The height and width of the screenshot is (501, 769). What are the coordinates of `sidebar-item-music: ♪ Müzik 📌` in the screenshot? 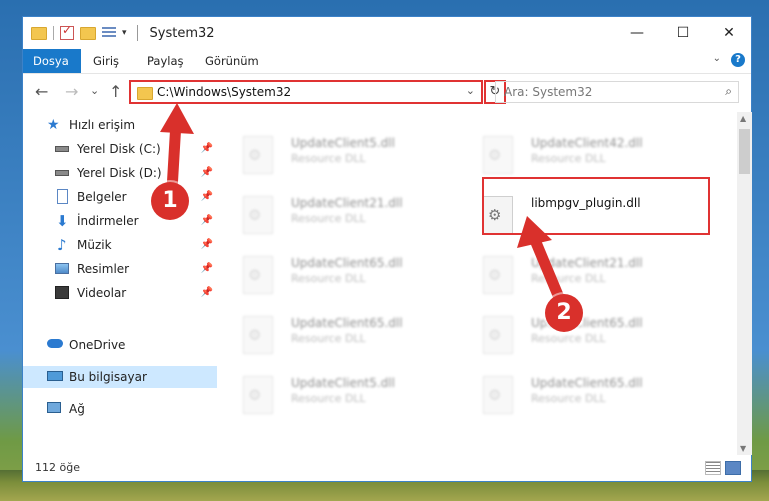 It's located at (120, 245).